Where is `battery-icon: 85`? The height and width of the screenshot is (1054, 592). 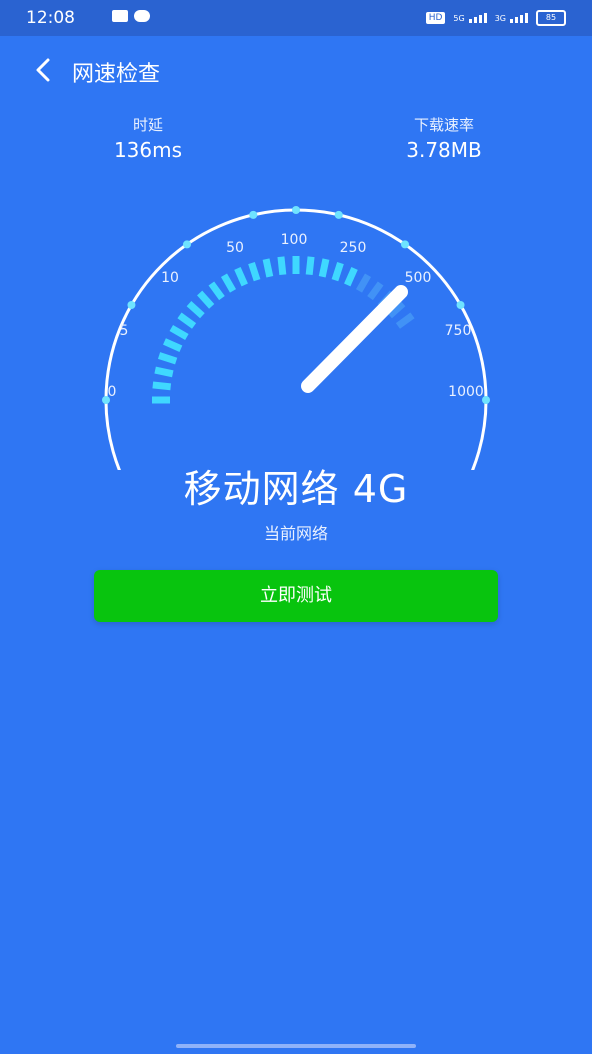 battery-icon: 85 is located at coordinates (551, 18).